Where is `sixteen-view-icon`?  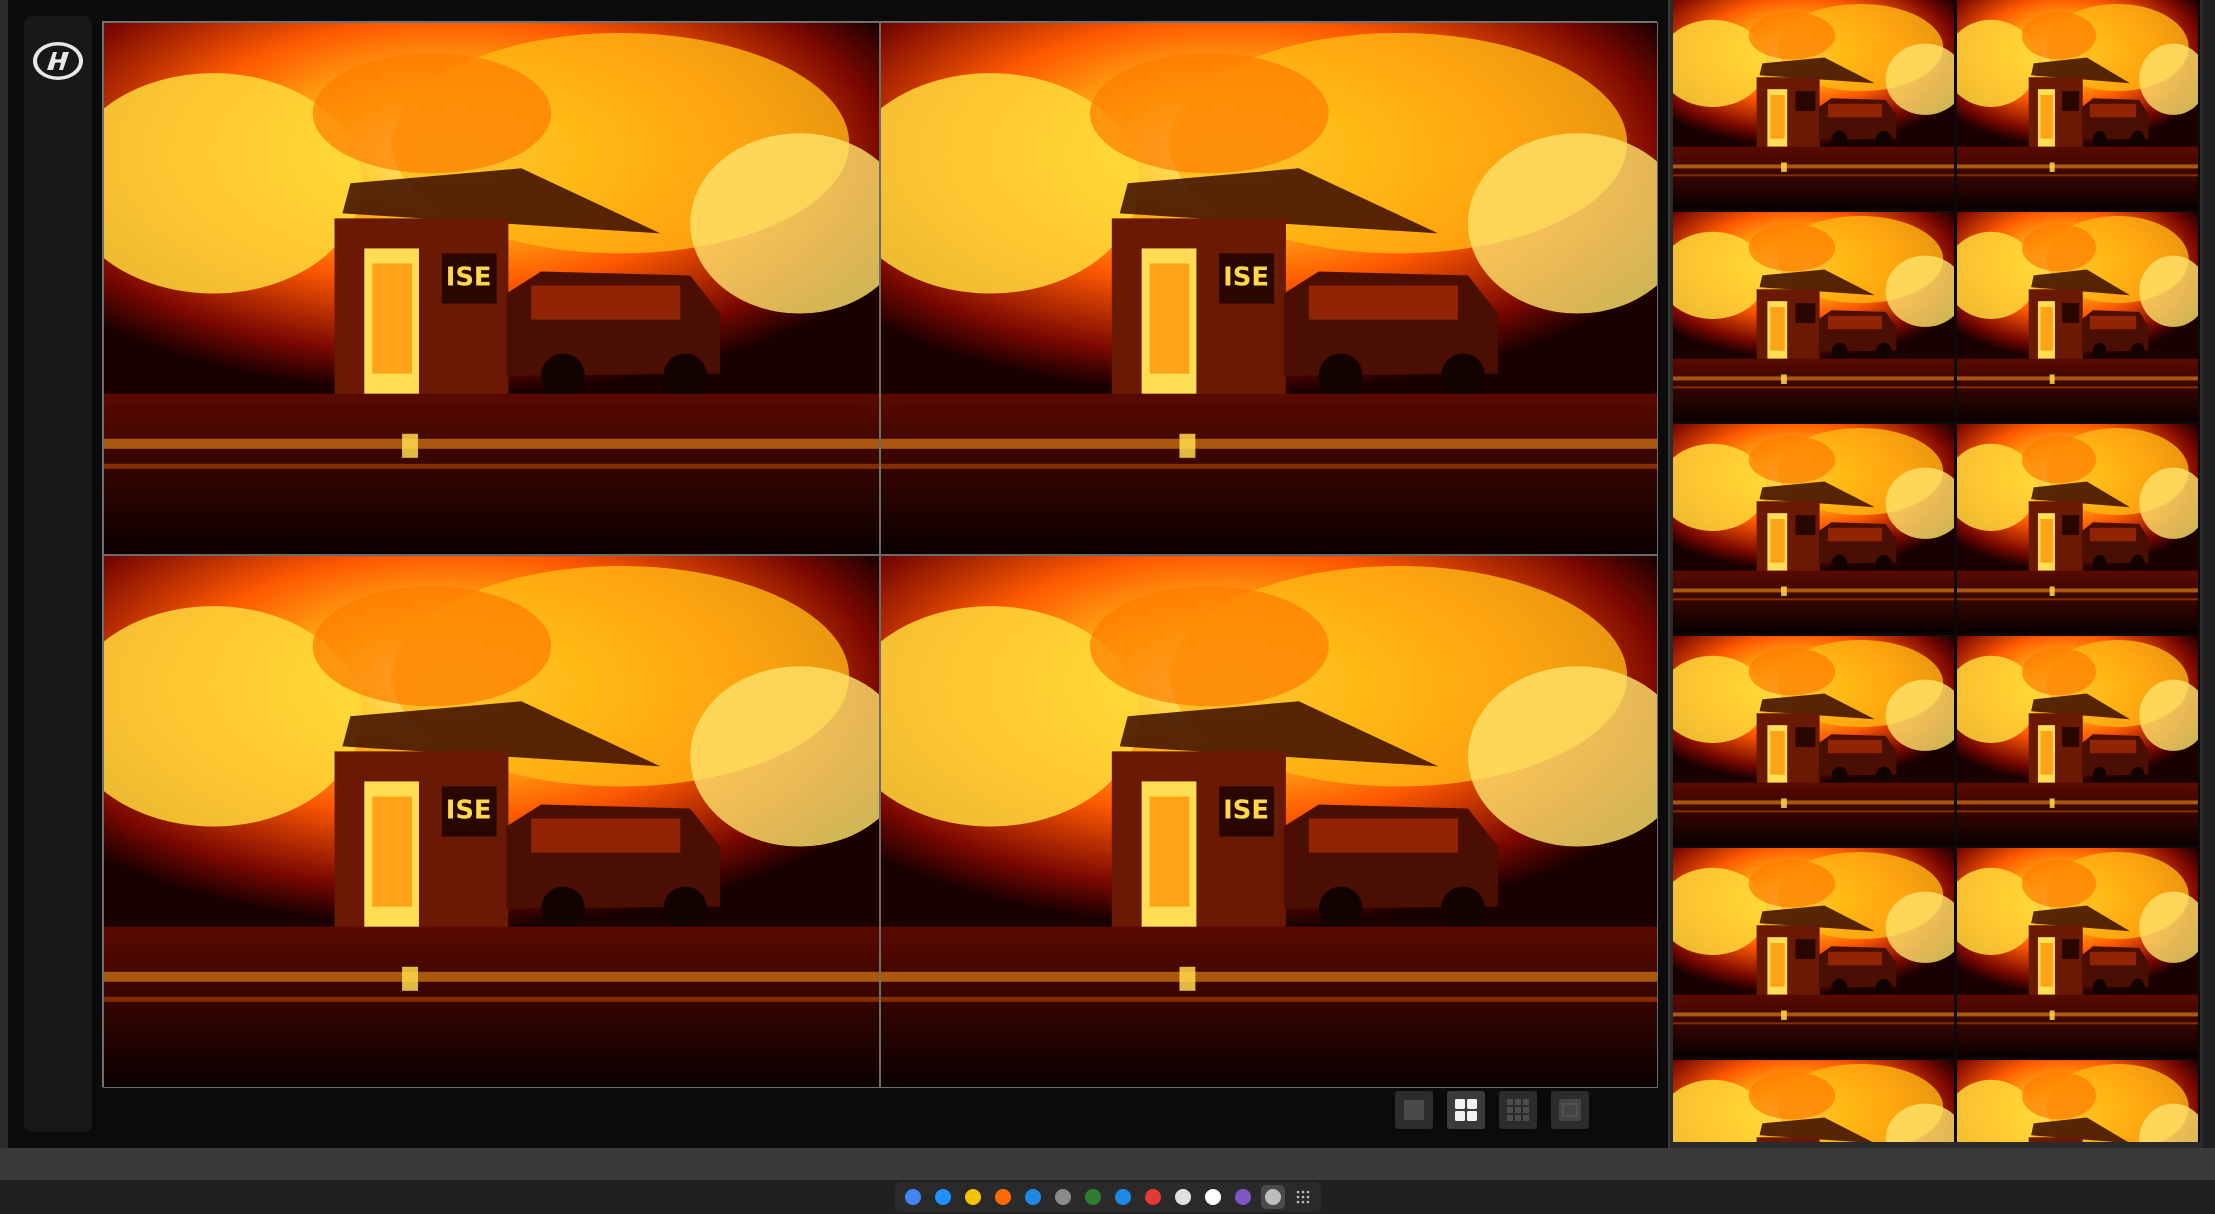 sixteen-view-icon is located at coordinates (1570, 1110).